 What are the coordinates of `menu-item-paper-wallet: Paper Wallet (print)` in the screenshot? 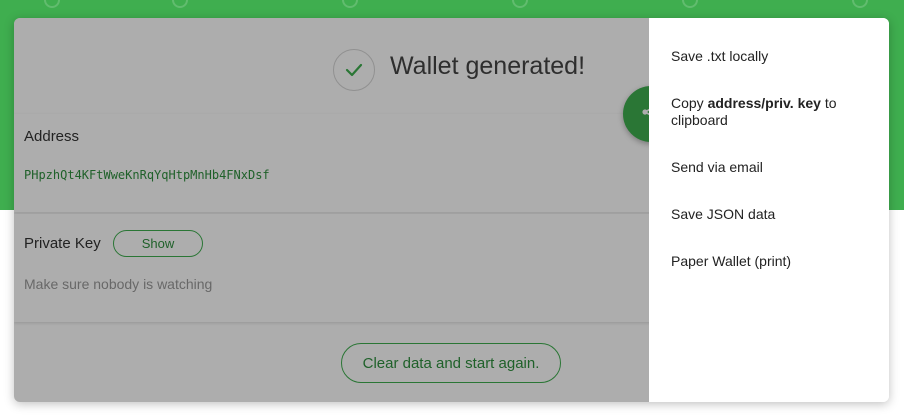 It's located at (771, 261).